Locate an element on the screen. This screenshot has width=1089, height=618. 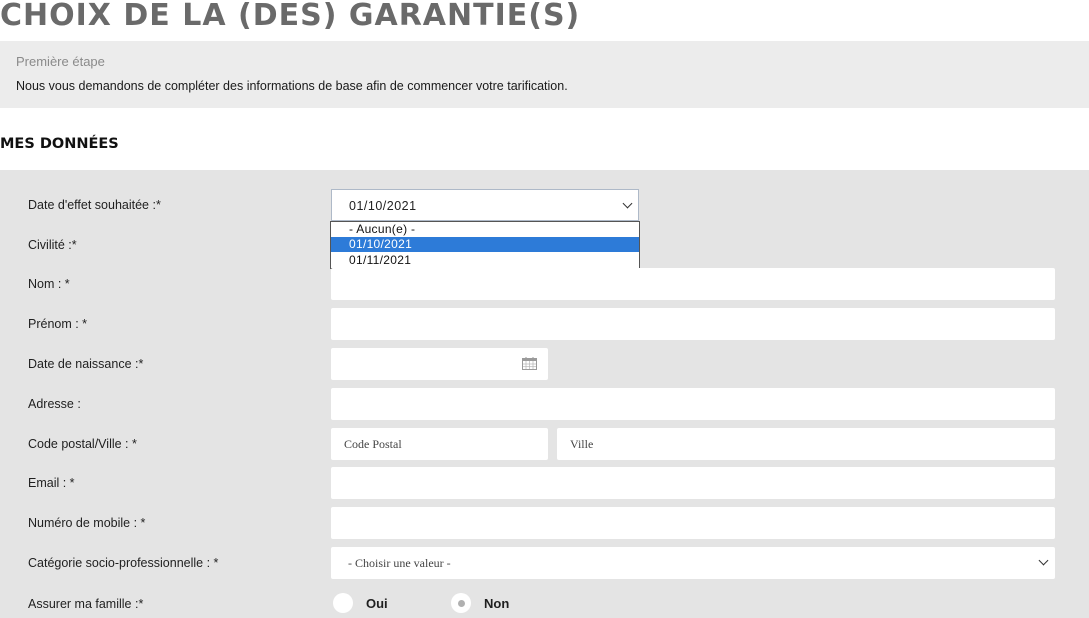
code-postal-placeholder: Code Postal is located at coordinates (373, 444).